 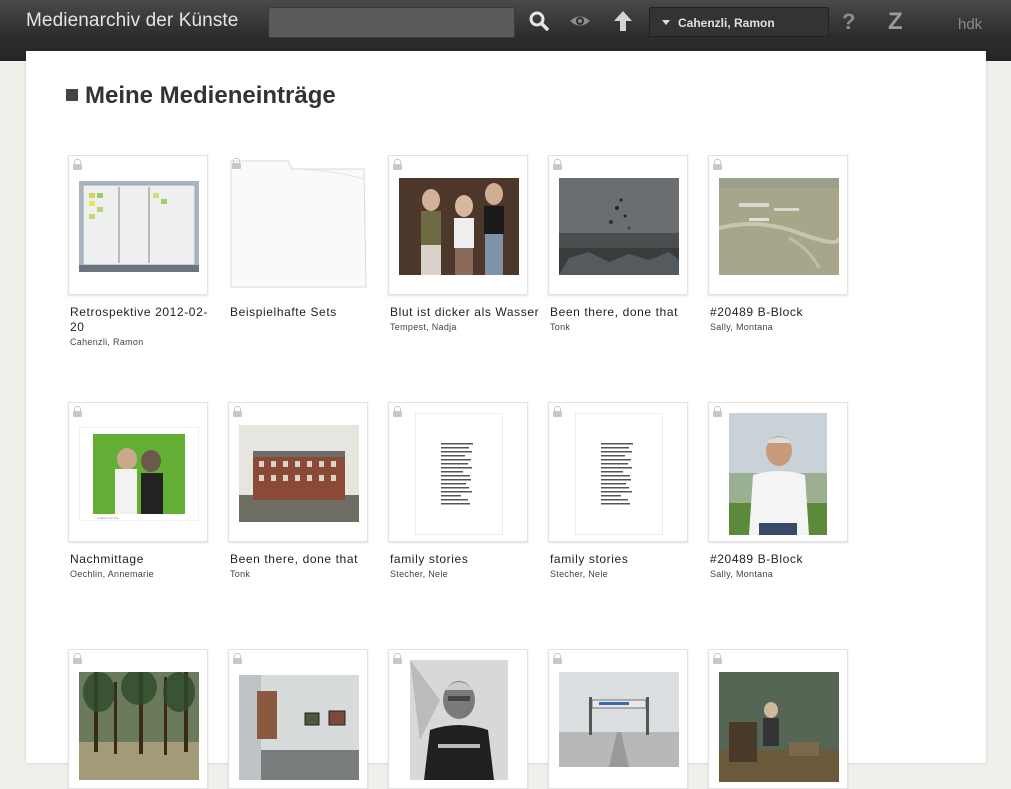 I want to click on media-author: Oechlin, Annemarie, so click(x=145, y=574).